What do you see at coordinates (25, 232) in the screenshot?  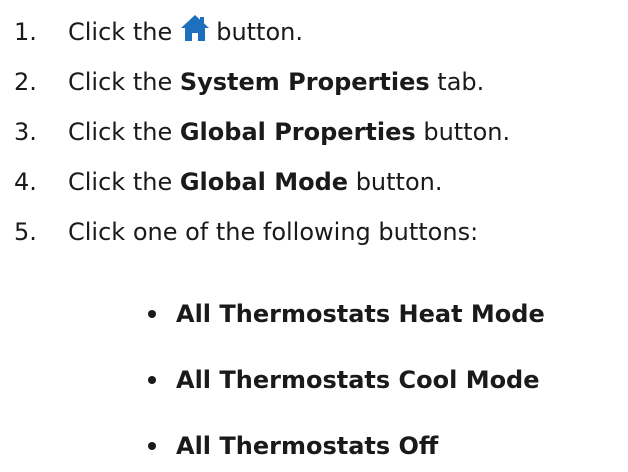 I see `step-number: 5.` at bounding box center [25, 232].